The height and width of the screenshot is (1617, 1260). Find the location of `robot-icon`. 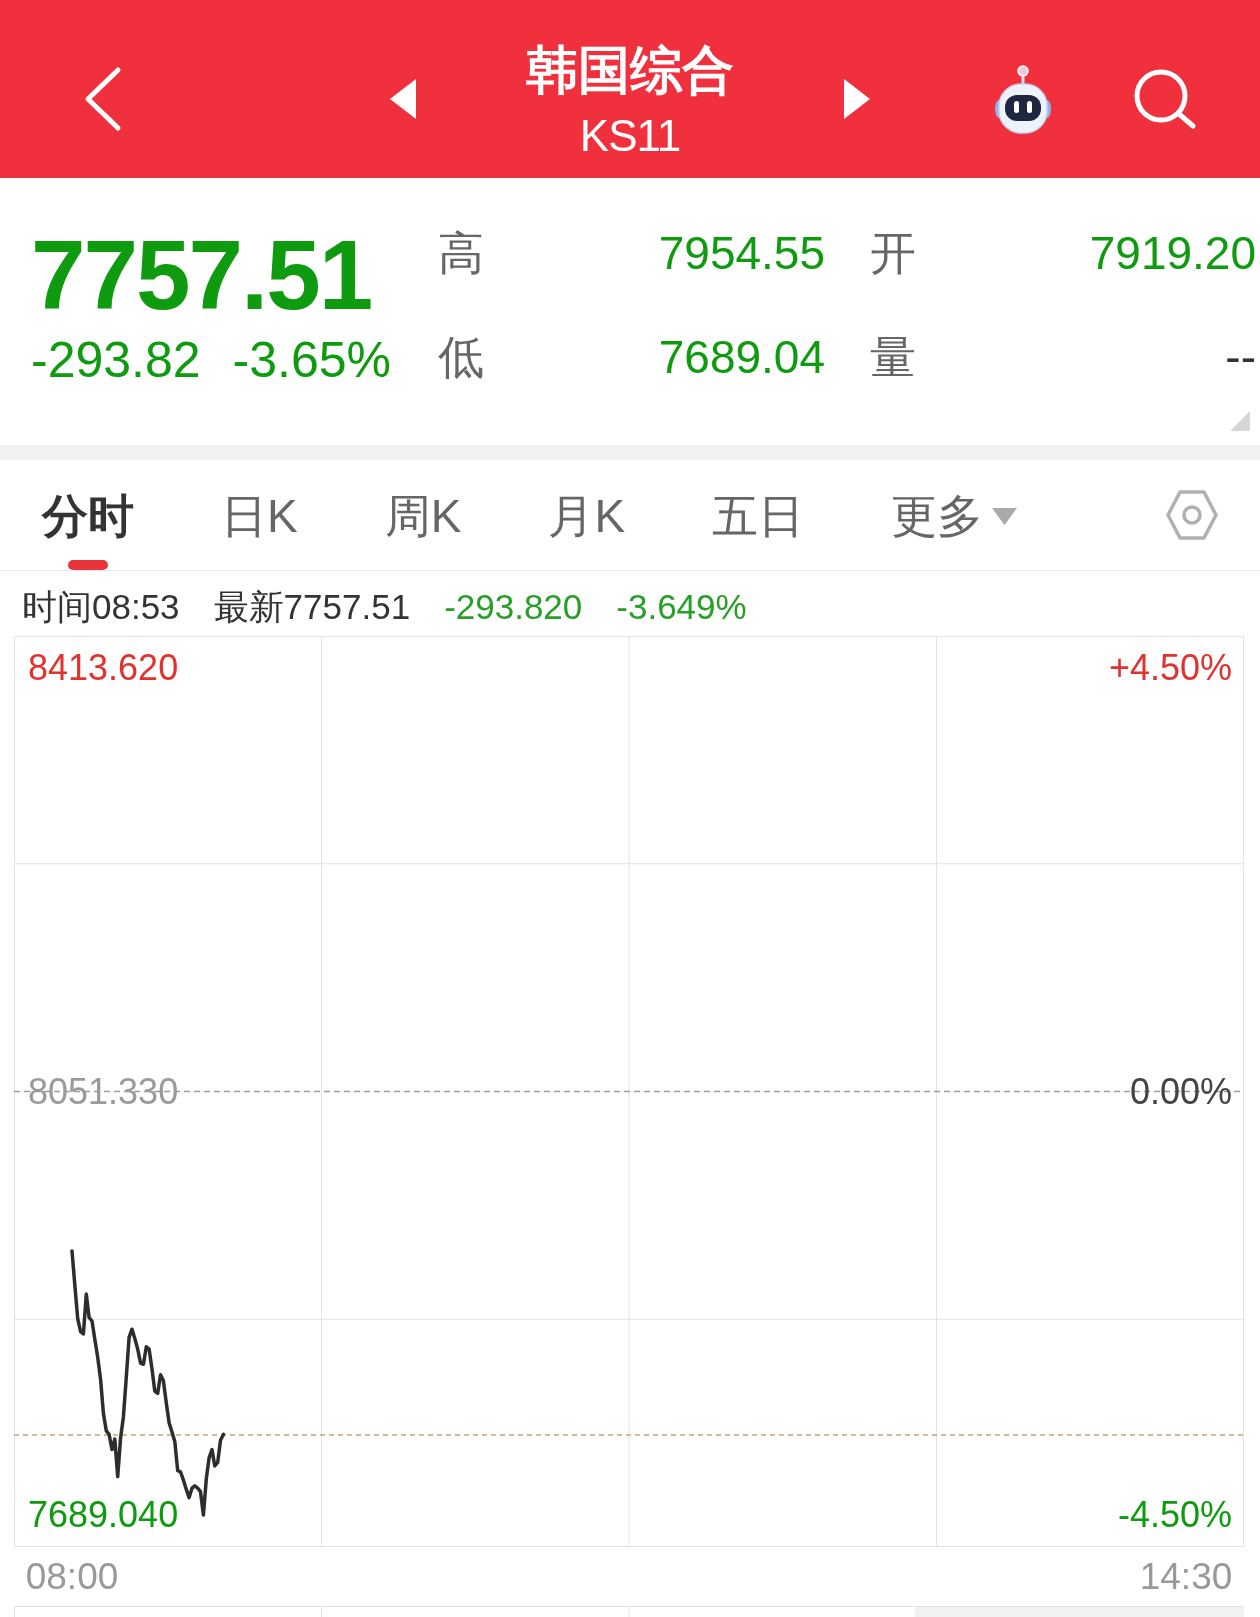

robot-icon is located at coordinates (1023, 99).